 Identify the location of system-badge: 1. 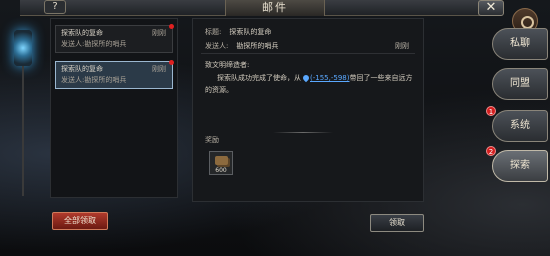
(491, 111).